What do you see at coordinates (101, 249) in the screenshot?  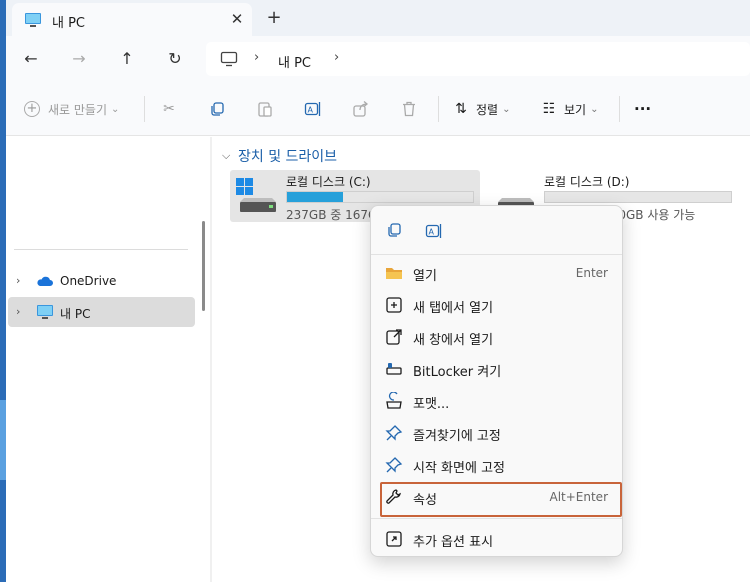 I see `nav-divider` at bounding box center [101, 249].